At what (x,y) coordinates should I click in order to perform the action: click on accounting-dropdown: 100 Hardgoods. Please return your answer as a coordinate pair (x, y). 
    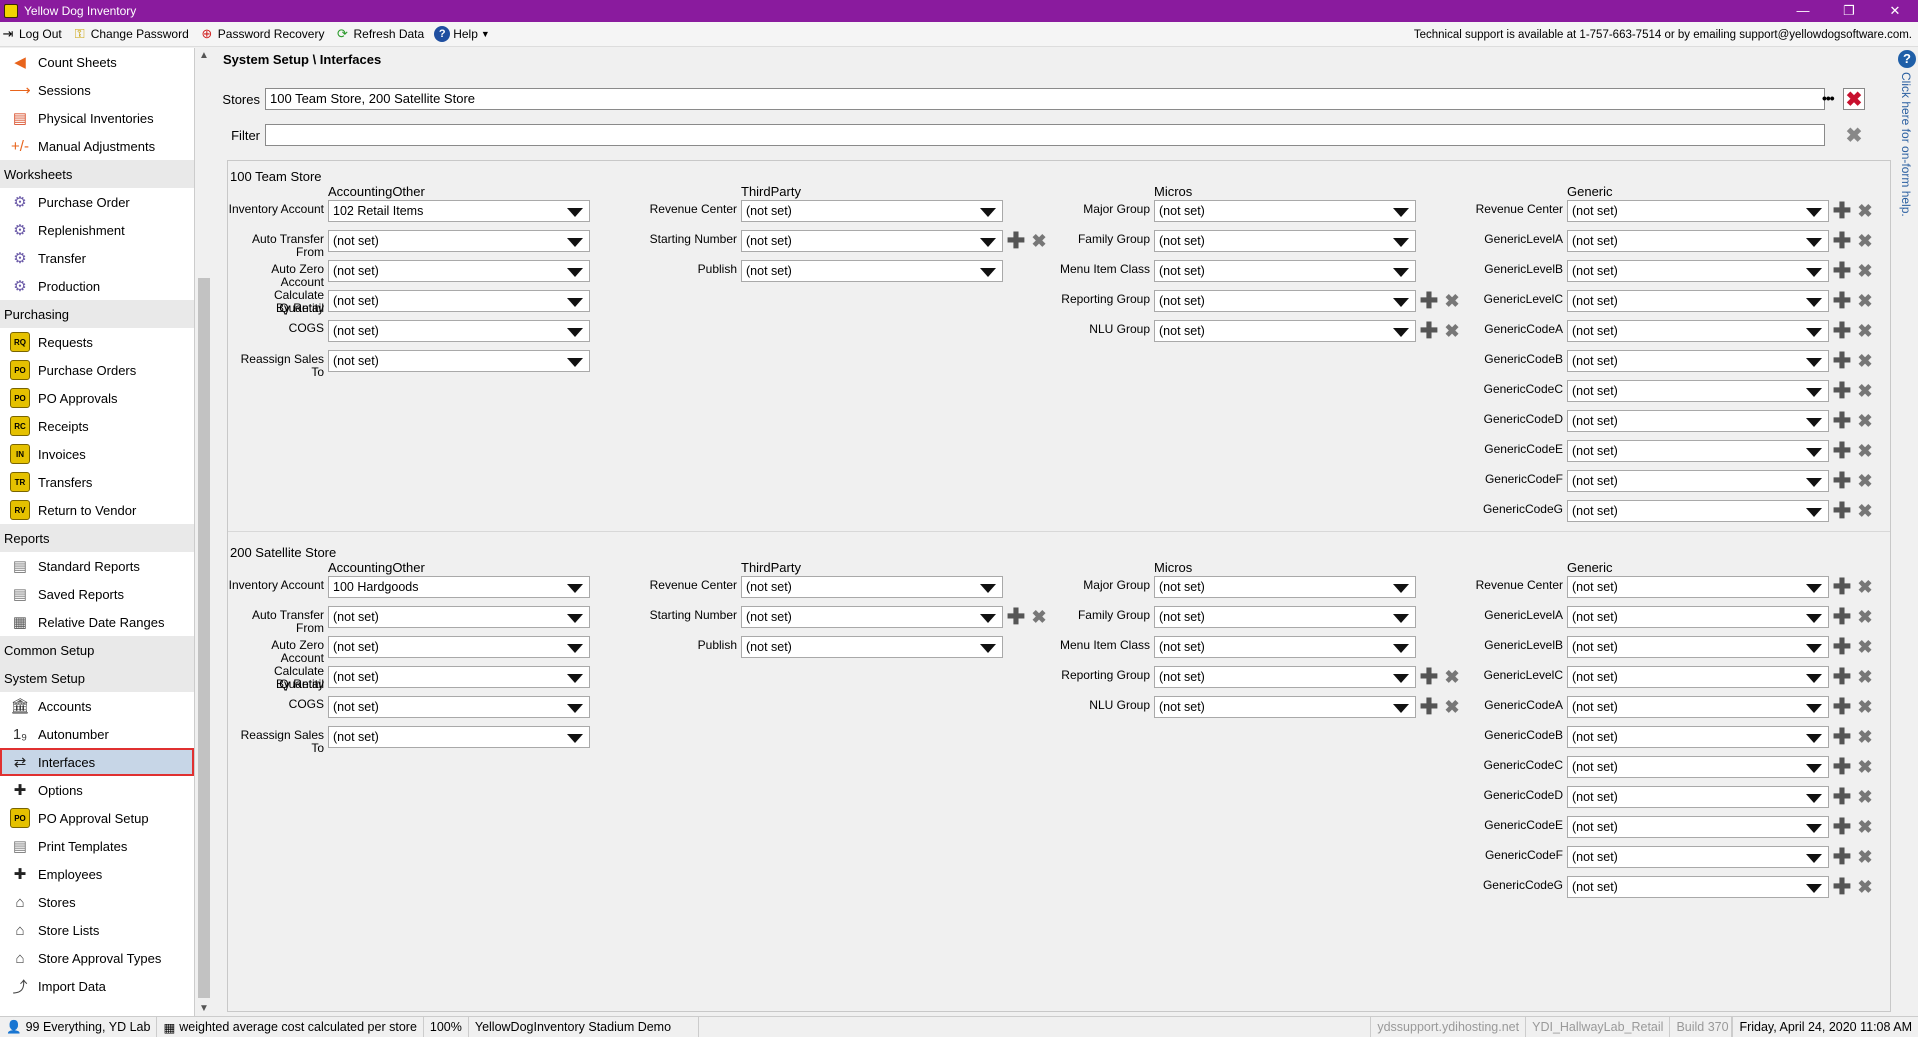
    Looking at the image, I should click on (459, 587).